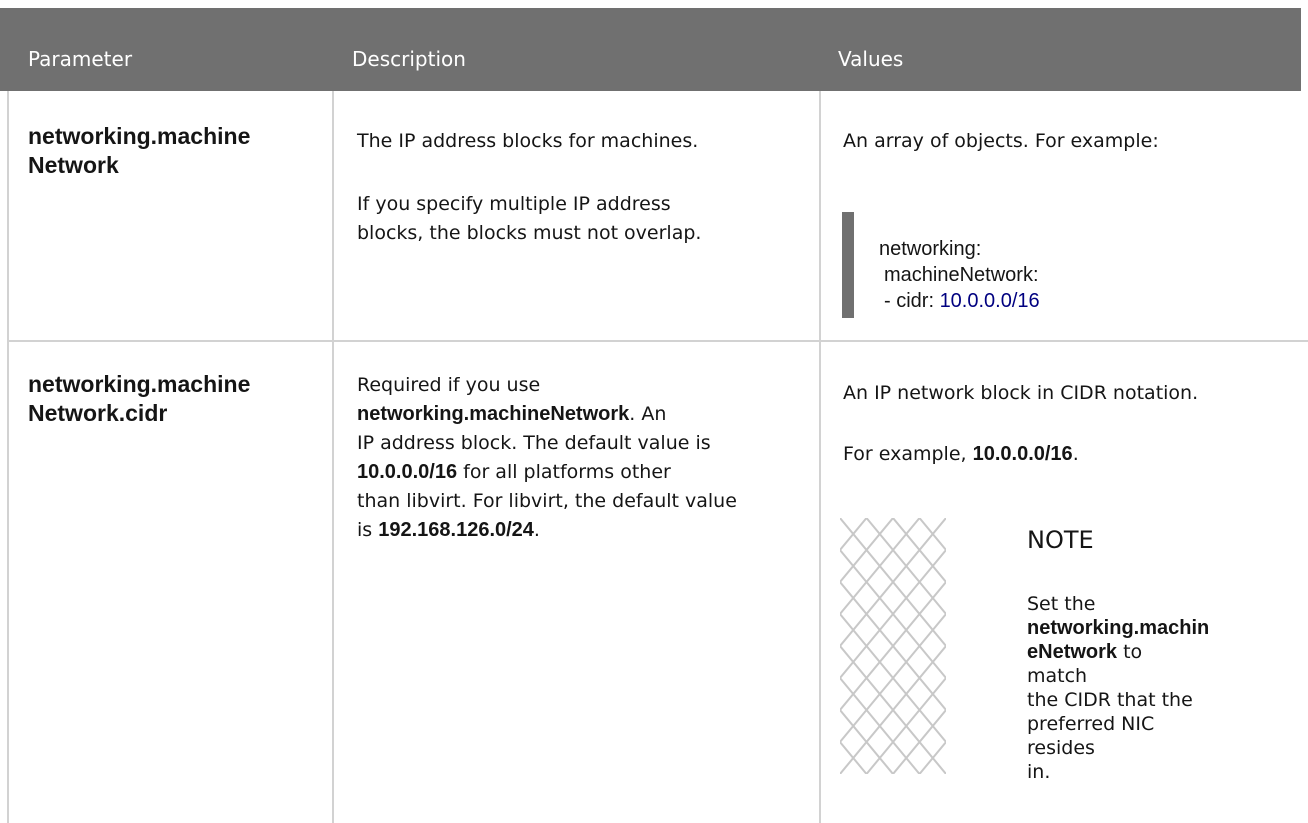  I want to click on description-line: is 192.168.126.0/24., so click(547, 530).